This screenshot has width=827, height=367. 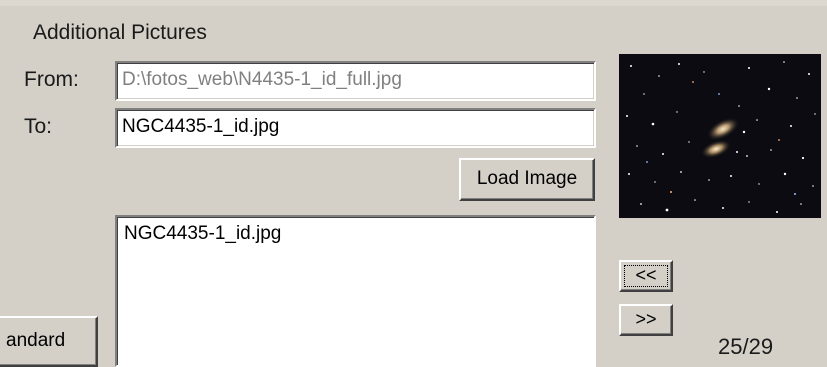 I want to click on load-image-label: Load Image, so click(x=527, y=178).